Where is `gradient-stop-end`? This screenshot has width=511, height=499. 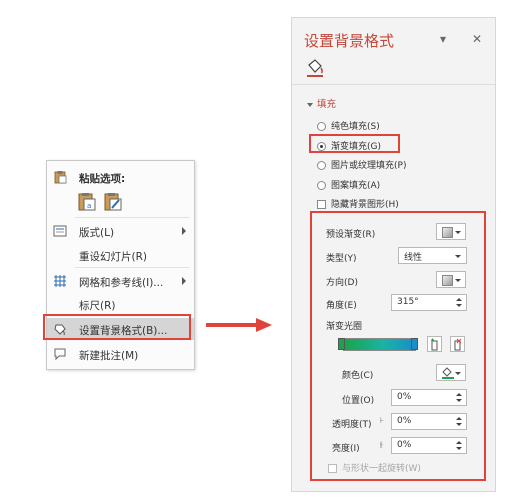
gradient-stop-end is located at coordinates (414, 344).